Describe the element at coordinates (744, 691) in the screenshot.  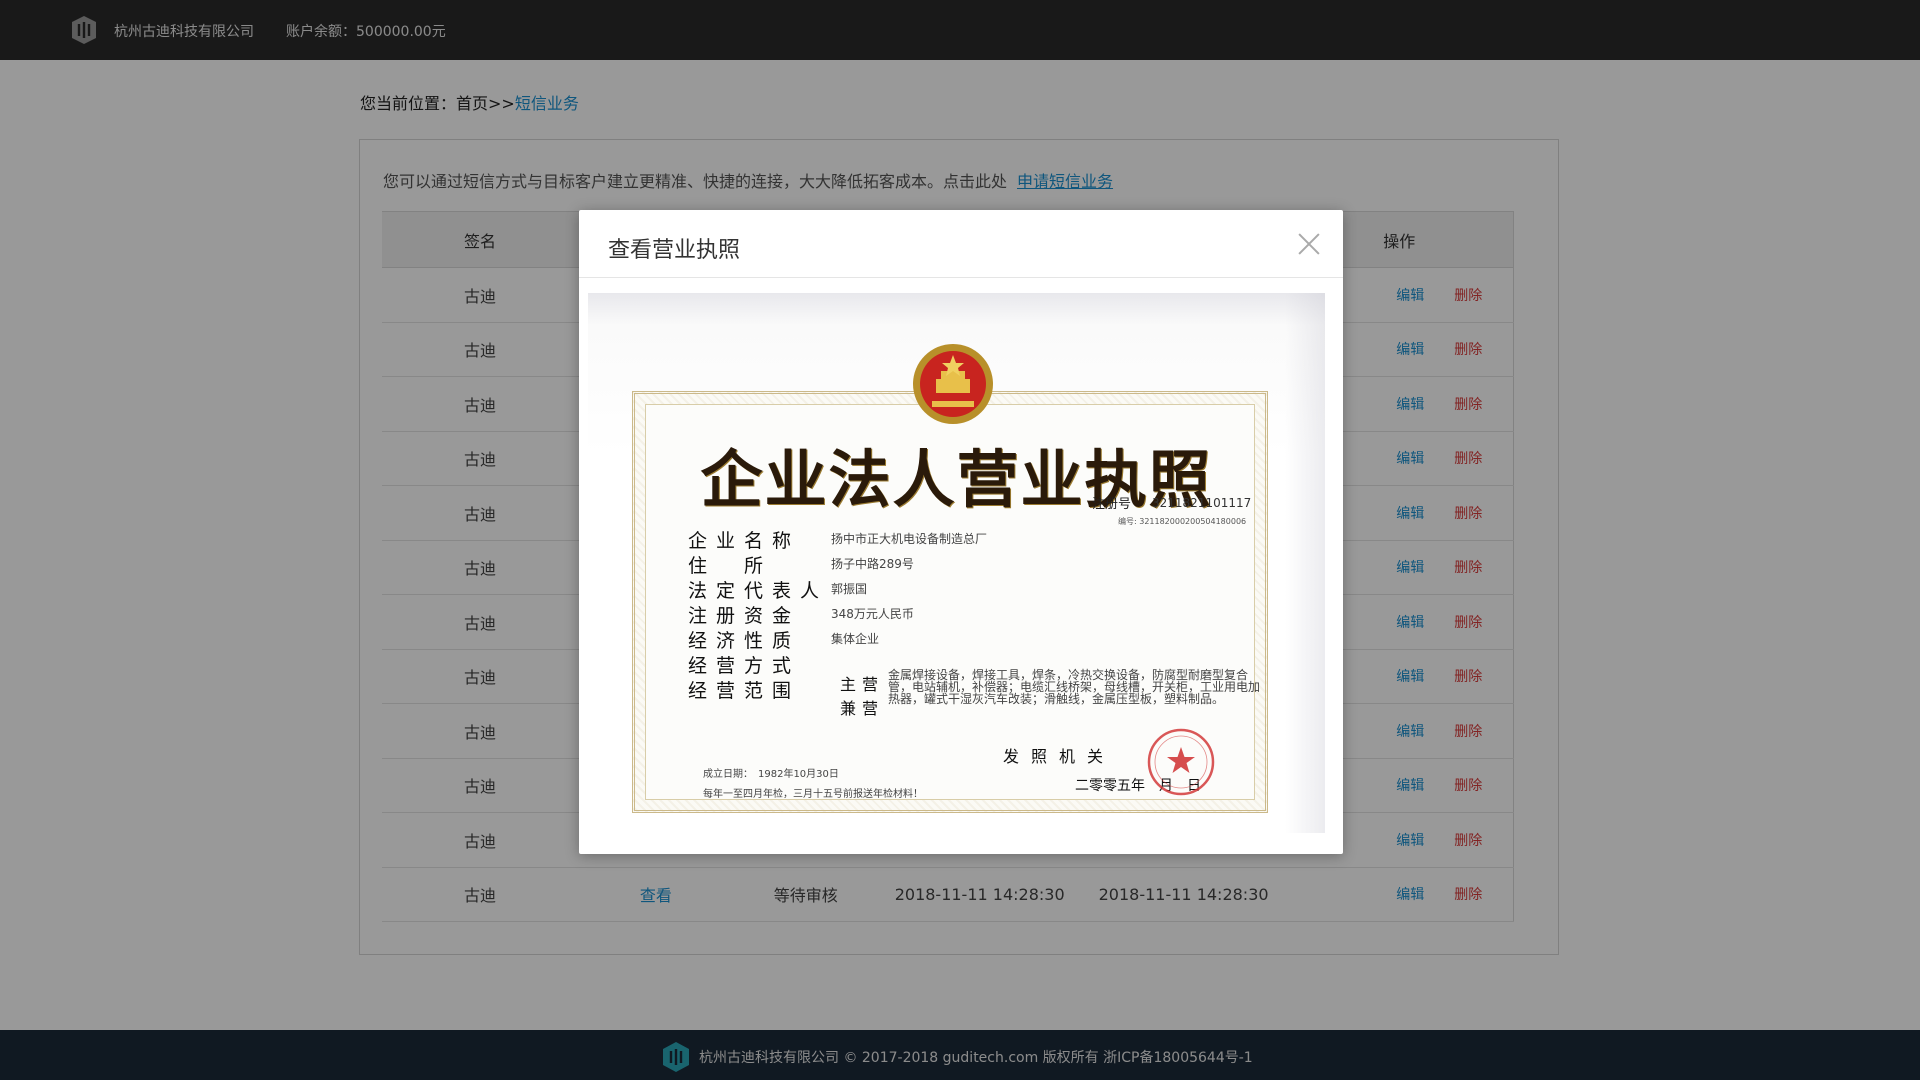
I see `field-label-business-scope: 经营范围` at that location.